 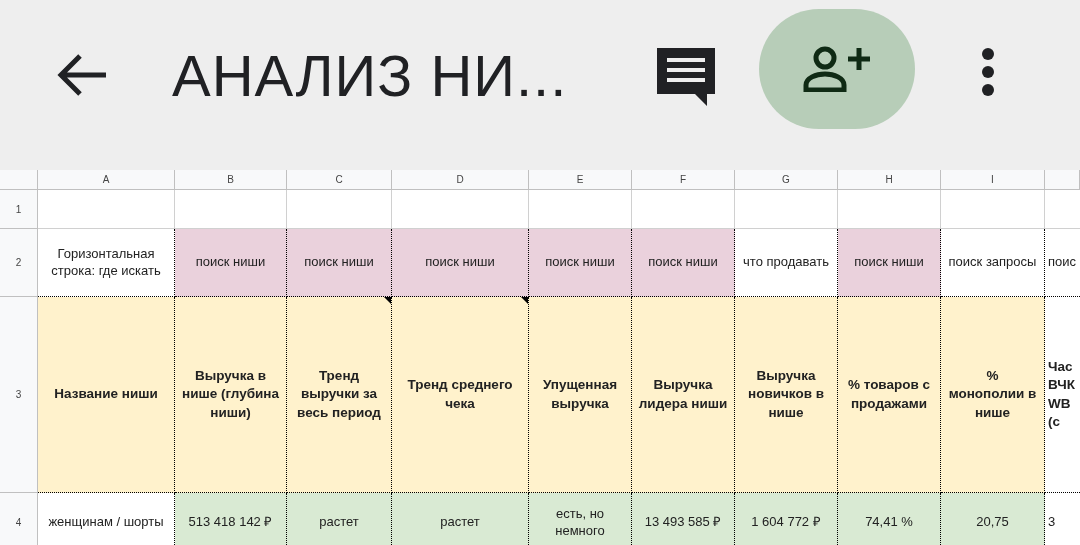 I want to click on table-cell: 74,41 %, so click(x=889, y=519).